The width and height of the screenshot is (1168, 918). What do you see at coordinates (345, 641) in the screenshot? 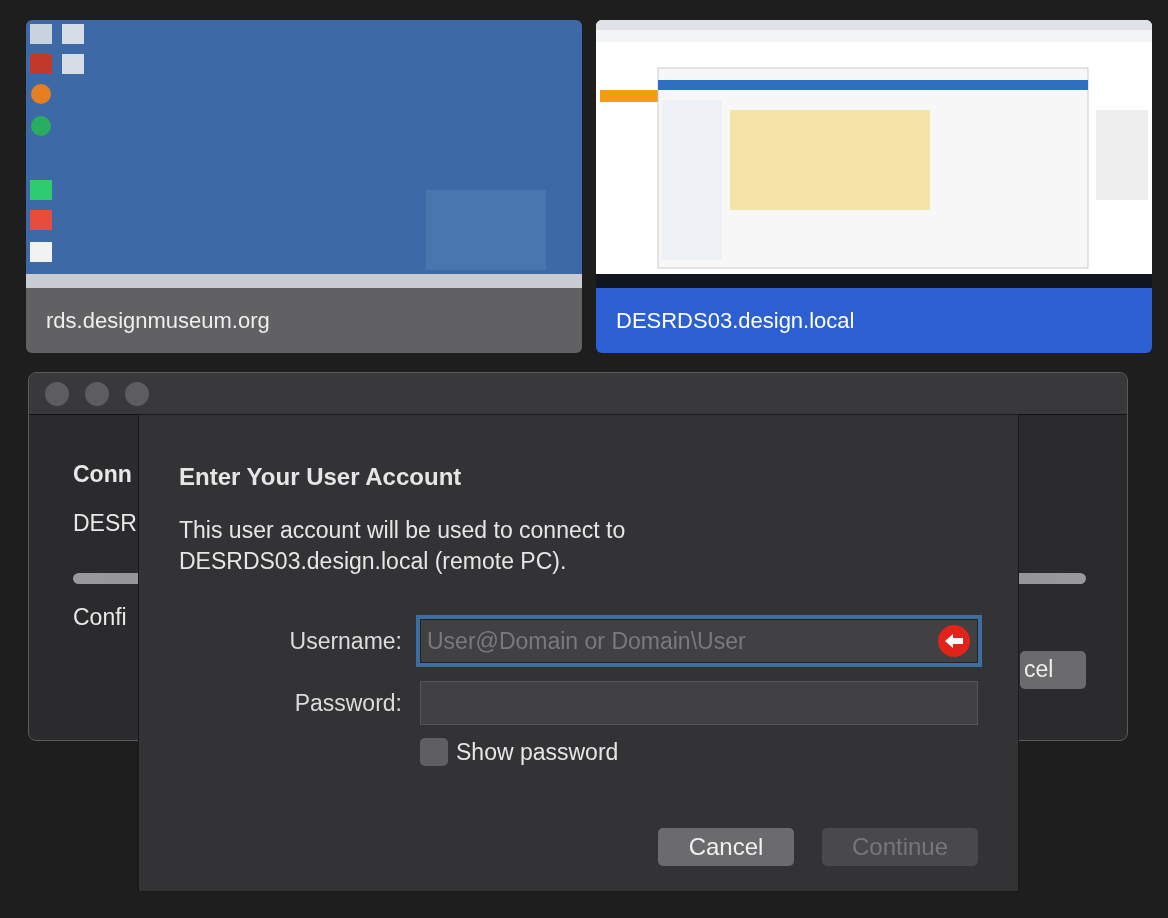
I see `field-label: Username:` at bounding box center [345, 641].